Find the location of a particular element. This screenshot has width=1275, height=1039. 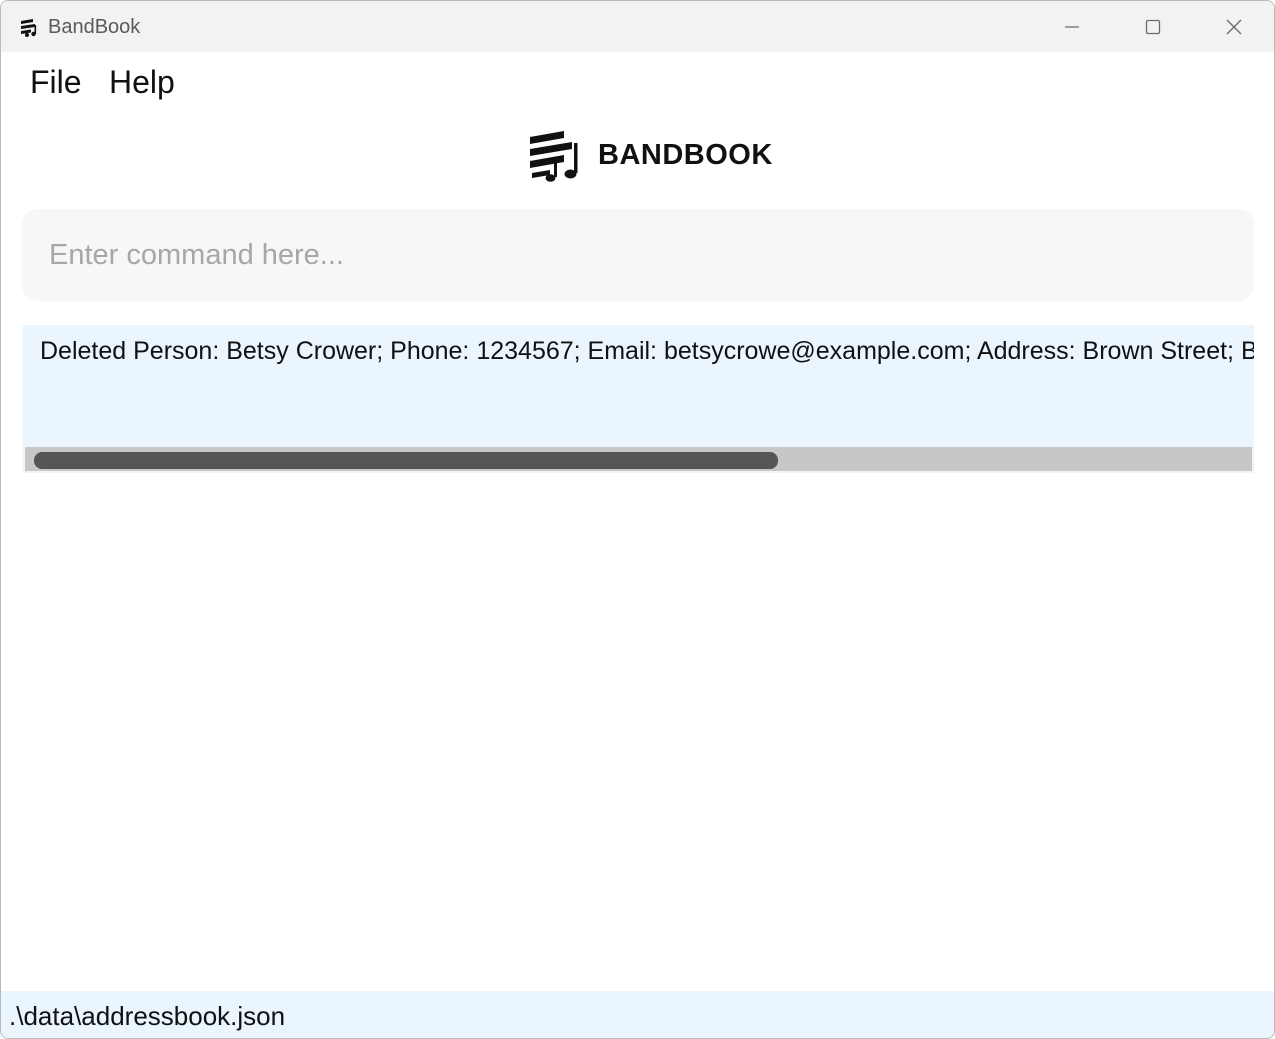

minimize-icon is located at coordinates (1072, 27).